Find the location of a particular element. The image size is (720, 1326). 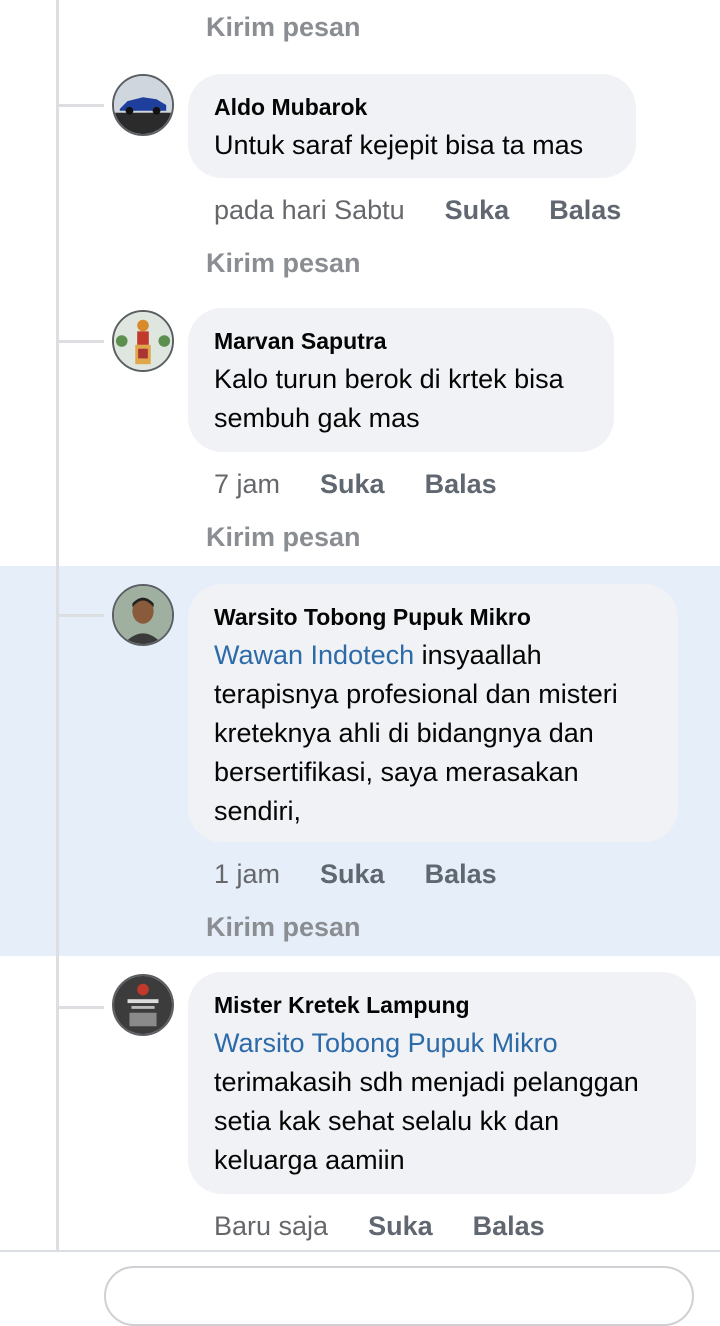

comment-text-fragment: insyaallah is located at coordinates (478, 655).